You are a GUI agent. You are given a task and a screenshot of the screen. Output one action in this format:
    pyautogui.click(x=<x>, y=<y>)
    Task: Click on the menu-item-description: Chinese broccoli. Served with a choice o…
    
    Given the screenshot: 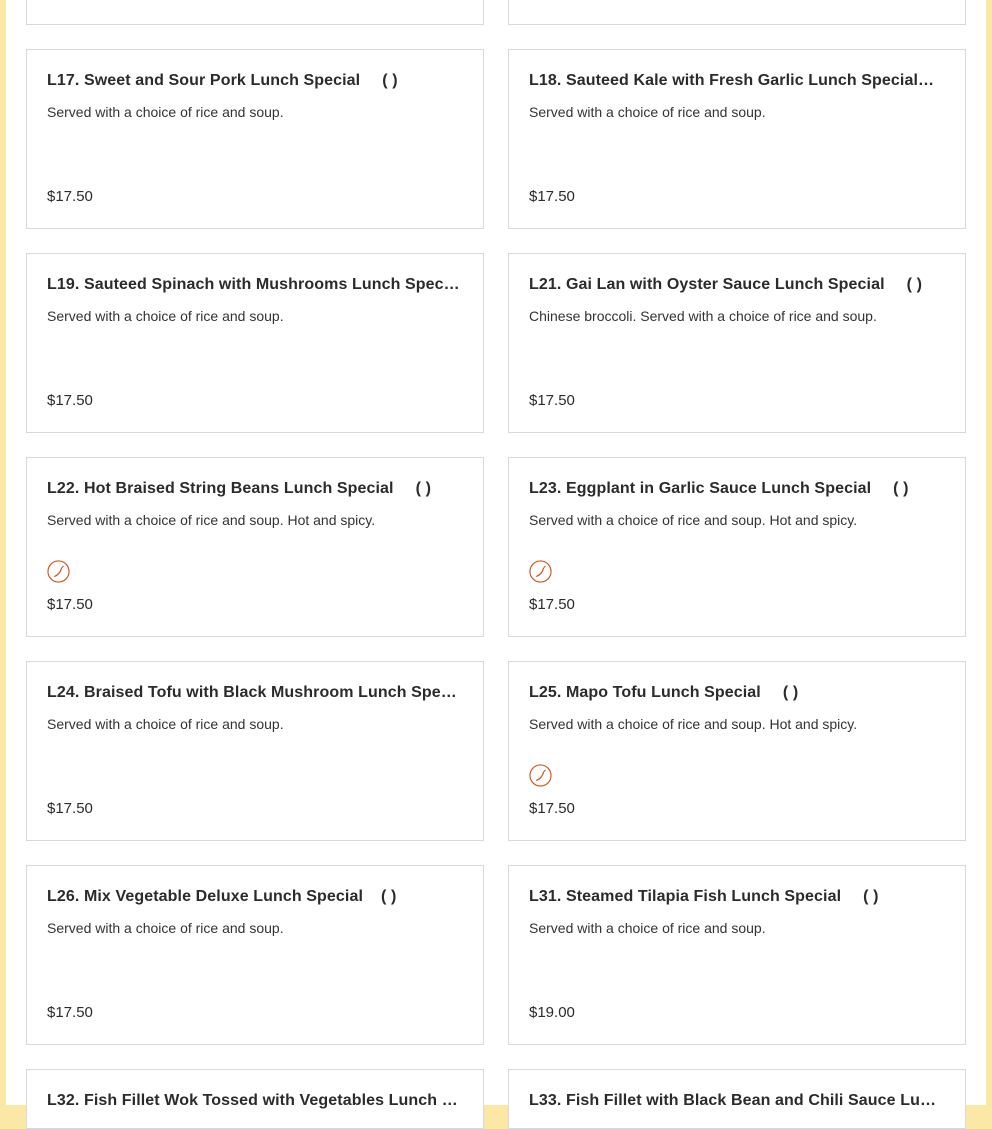 What is the action you would take?
    pyautogui.click(x=703, y=316)
    